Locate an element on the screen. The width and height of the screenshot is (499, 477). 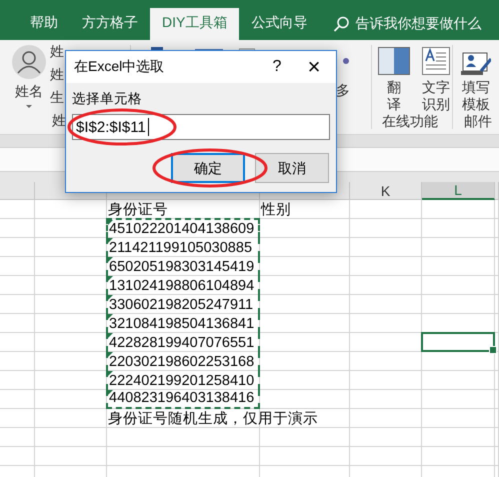
table-cell: 650205198303145419 is located at coordinates (181, 267).